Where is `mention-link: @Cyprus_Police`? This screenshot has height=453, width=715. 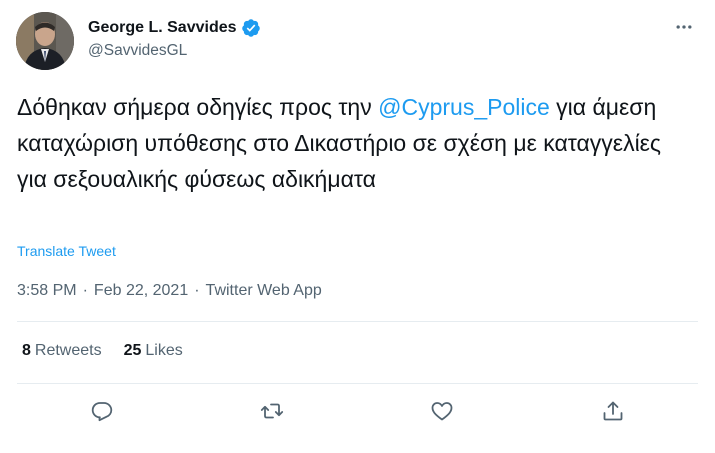
mention-link: @Cyprus_Police is located at coordinates (464, 107).